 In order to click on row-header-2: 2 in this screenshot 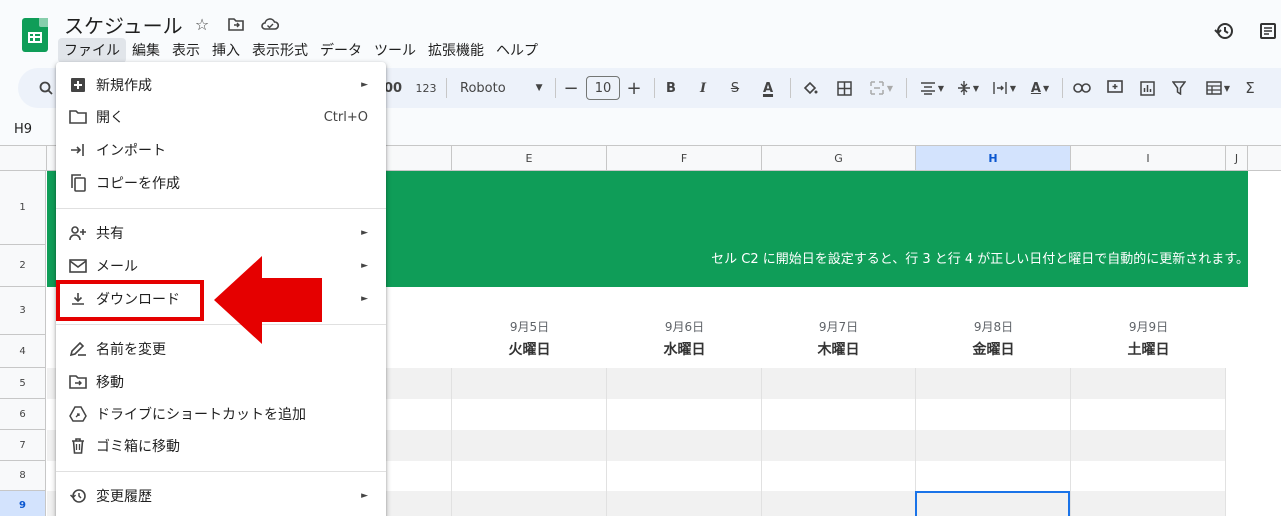, I will do `click(23, 266)`.